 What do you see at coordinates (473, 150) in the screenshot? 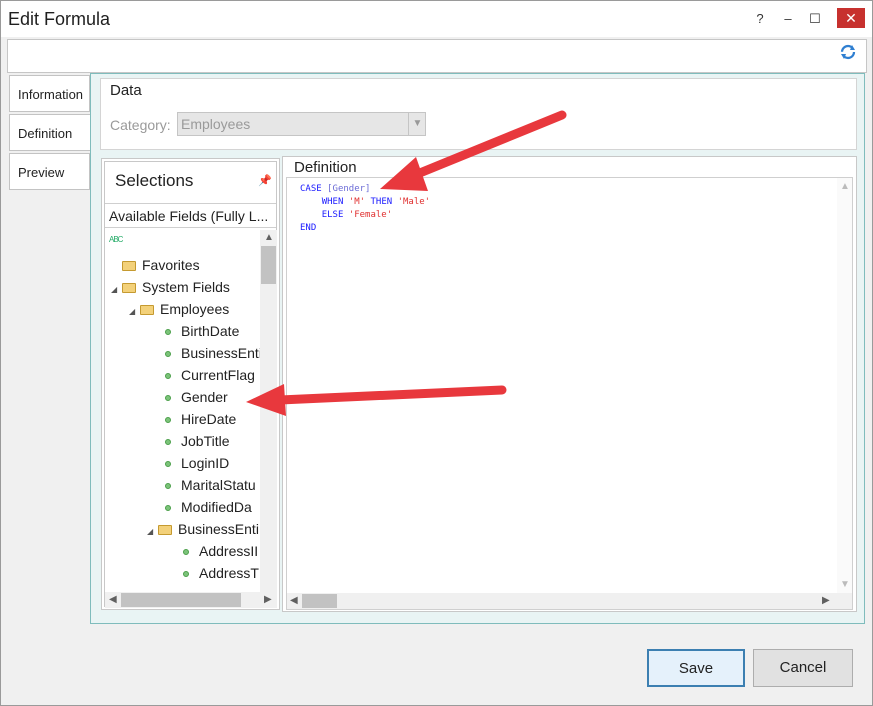
I see `annotation-arrow-to-code` at bounding box center [473, 150].